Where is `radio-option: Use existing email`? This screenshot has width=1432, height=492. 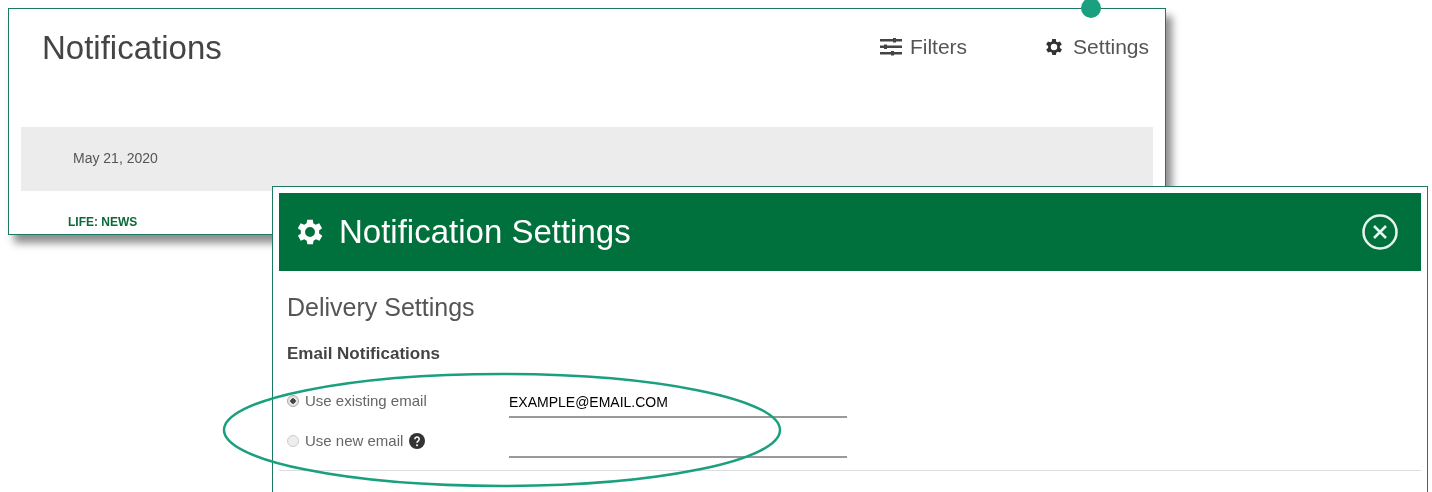 radio-option: Use existing email is located at coordinates (398, 403).